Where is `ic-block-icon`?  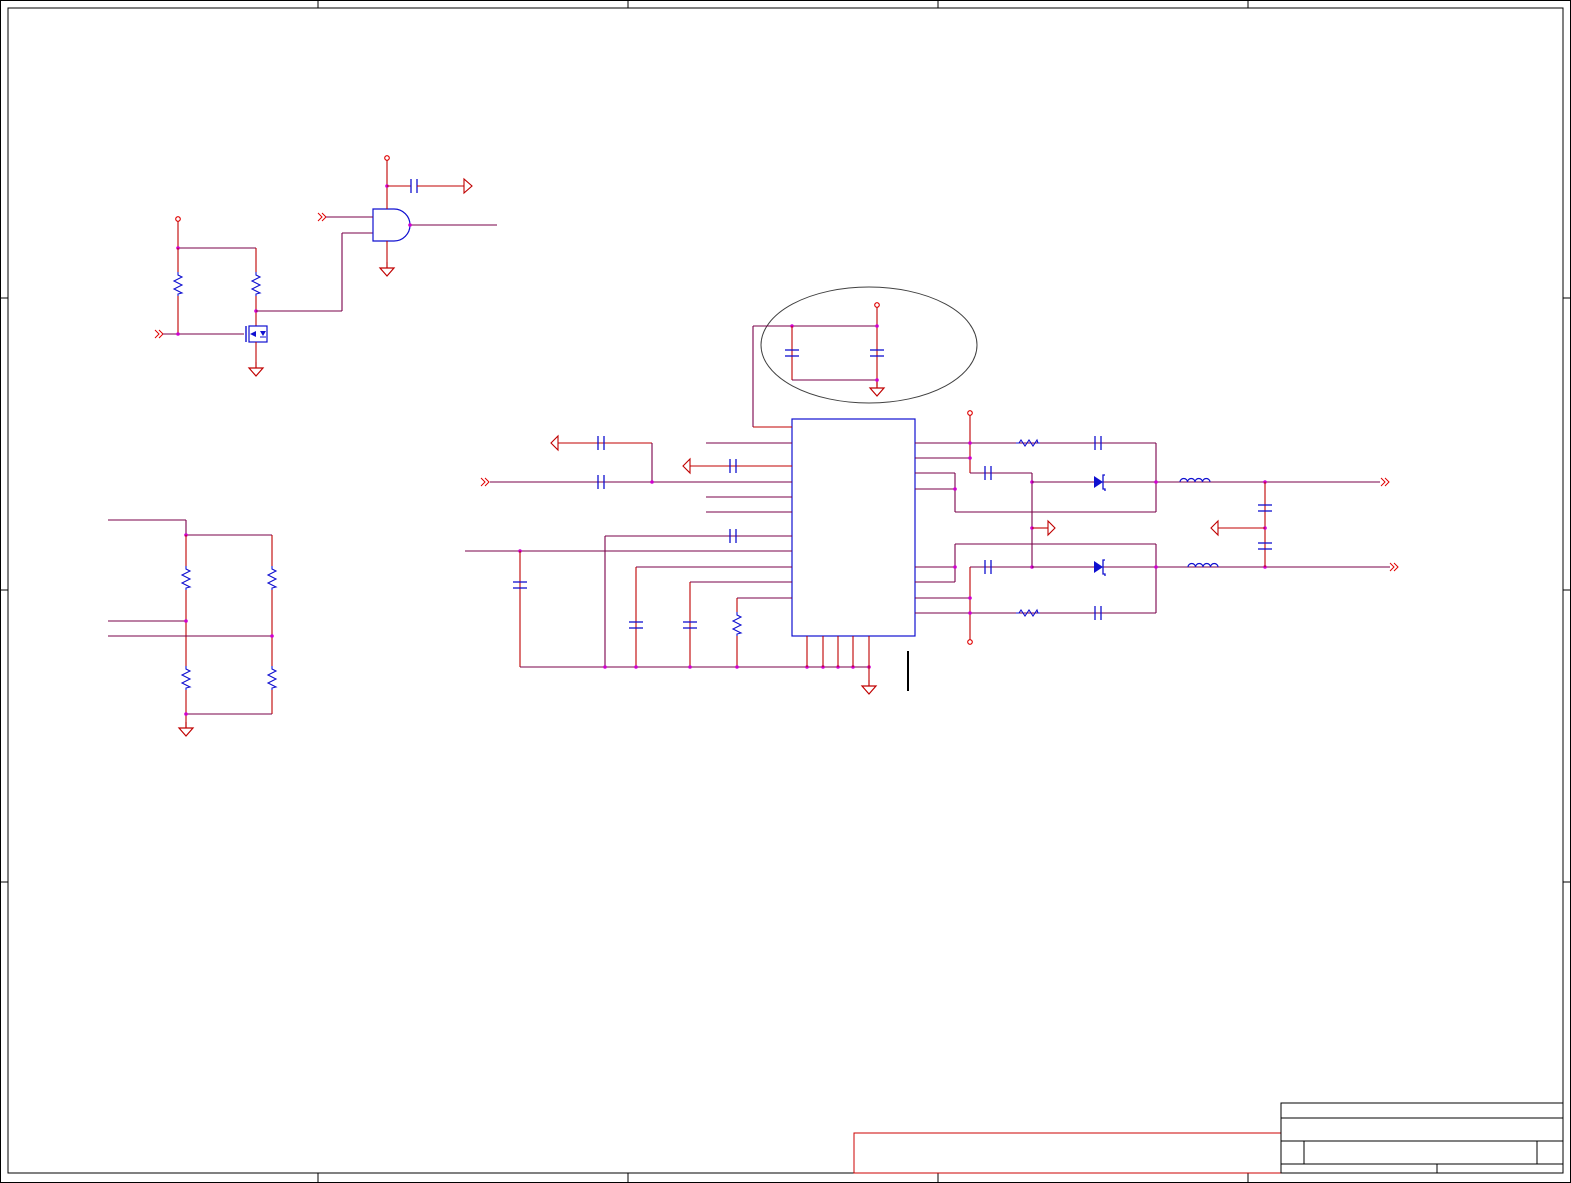 ic-block-icon is located at coordinates (853, 527).